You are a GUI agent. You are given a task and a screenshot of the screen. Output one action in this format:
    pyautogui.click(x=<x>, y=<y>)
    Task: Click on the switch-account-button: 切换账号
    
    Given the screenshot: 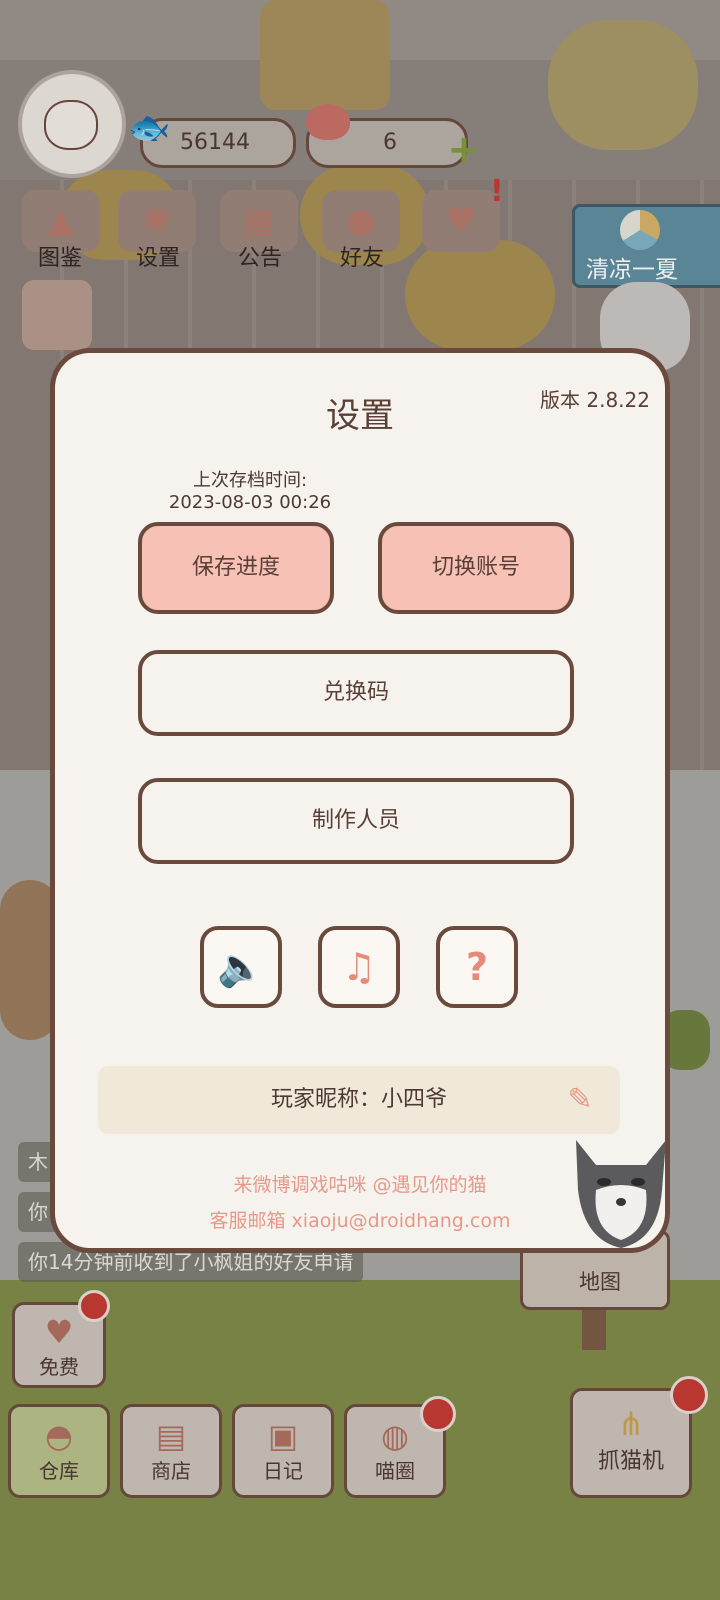 What is the action you would take?
    pyautogui.click(x=476, y=568)
    